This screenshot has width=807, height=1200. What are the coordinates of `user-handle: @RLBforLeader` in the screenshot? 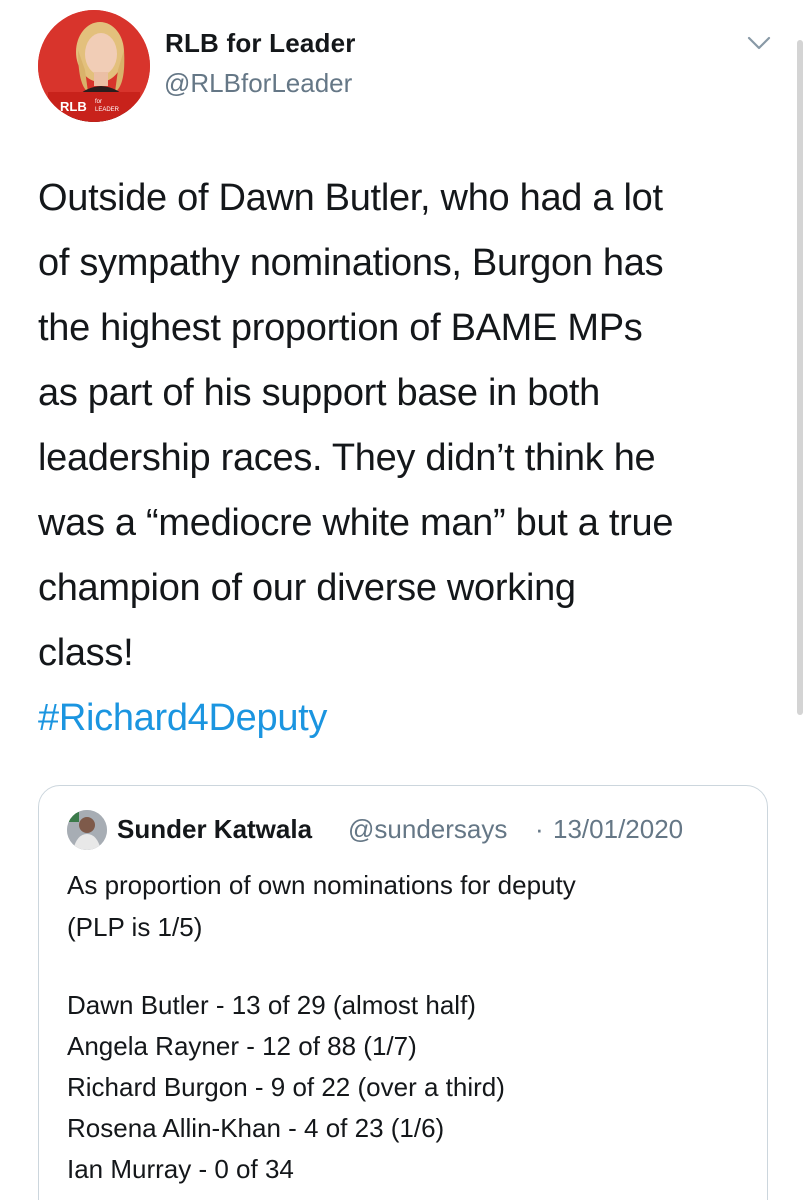 It's located at (258, 83).